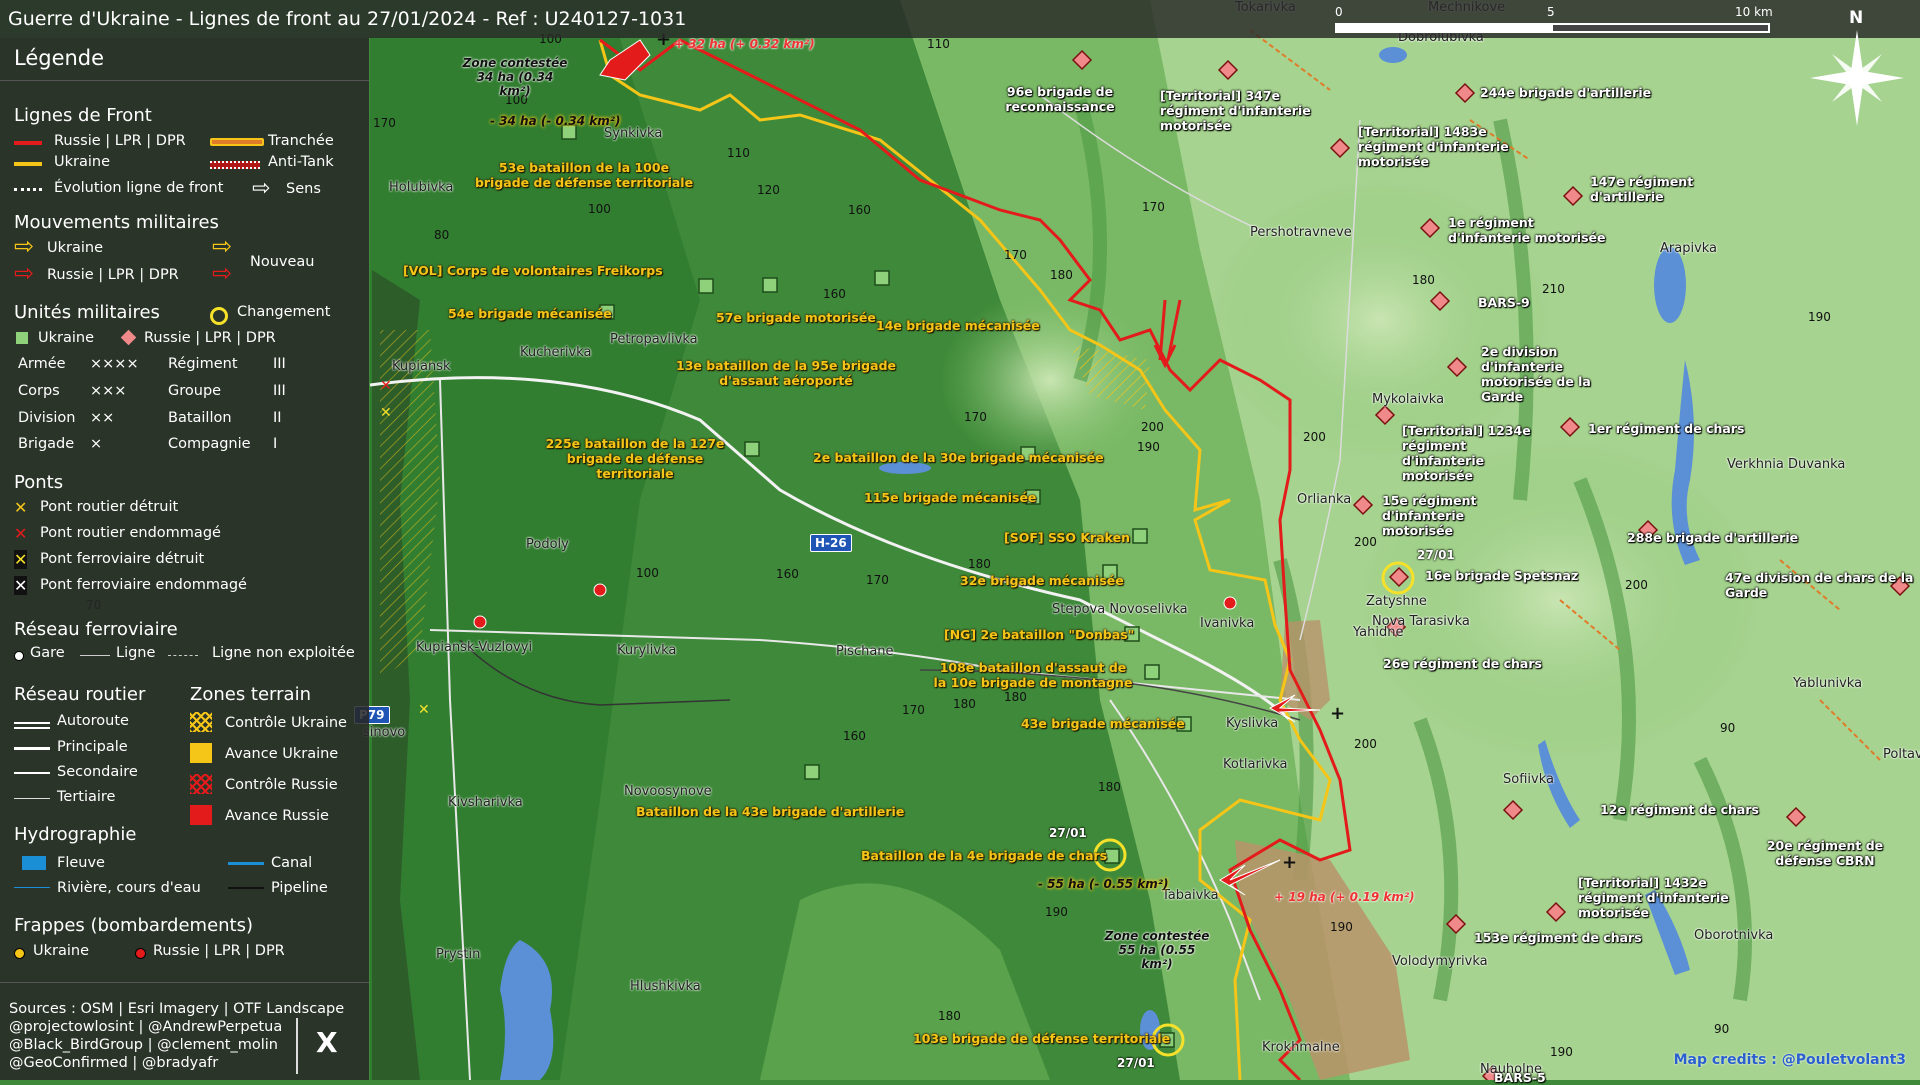 The width and height of the screenshot is (1920, 1085). Describe the element at coordinates (28, 143) in the screenshot. I see `russia-line-swatch` at that location.